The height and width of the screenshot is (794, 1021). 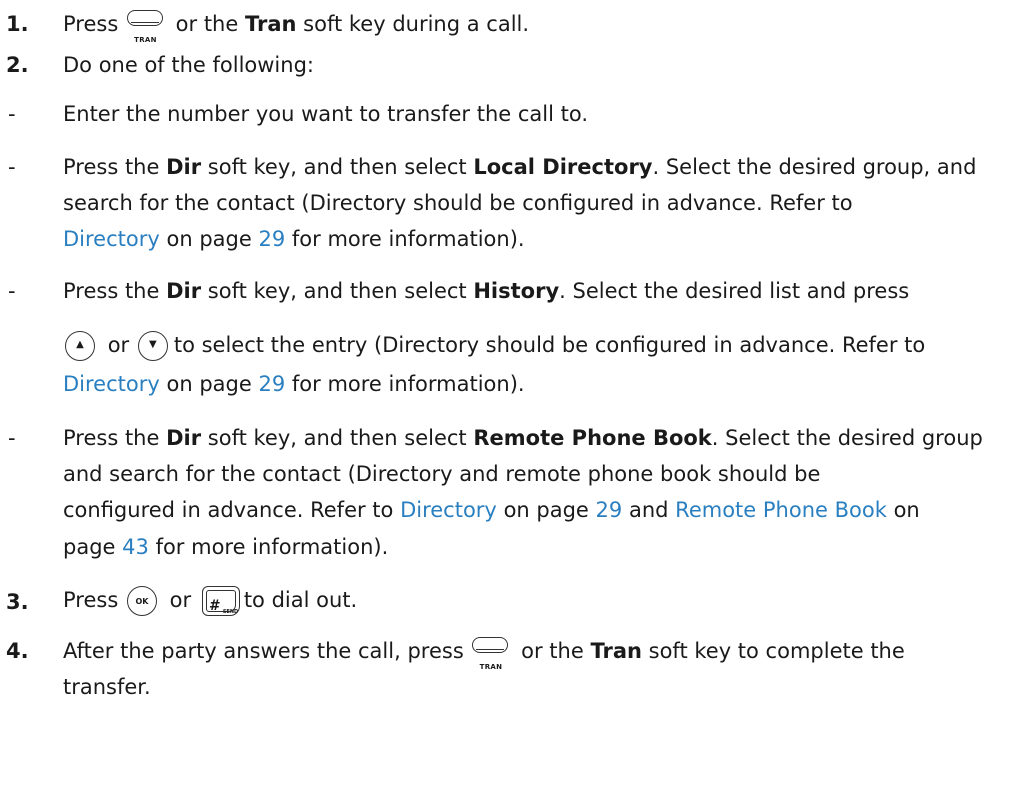 What do you see at coordinates (648, 510) in the screenshot?
I see `option-text: and` at bounding box center [648, 510].